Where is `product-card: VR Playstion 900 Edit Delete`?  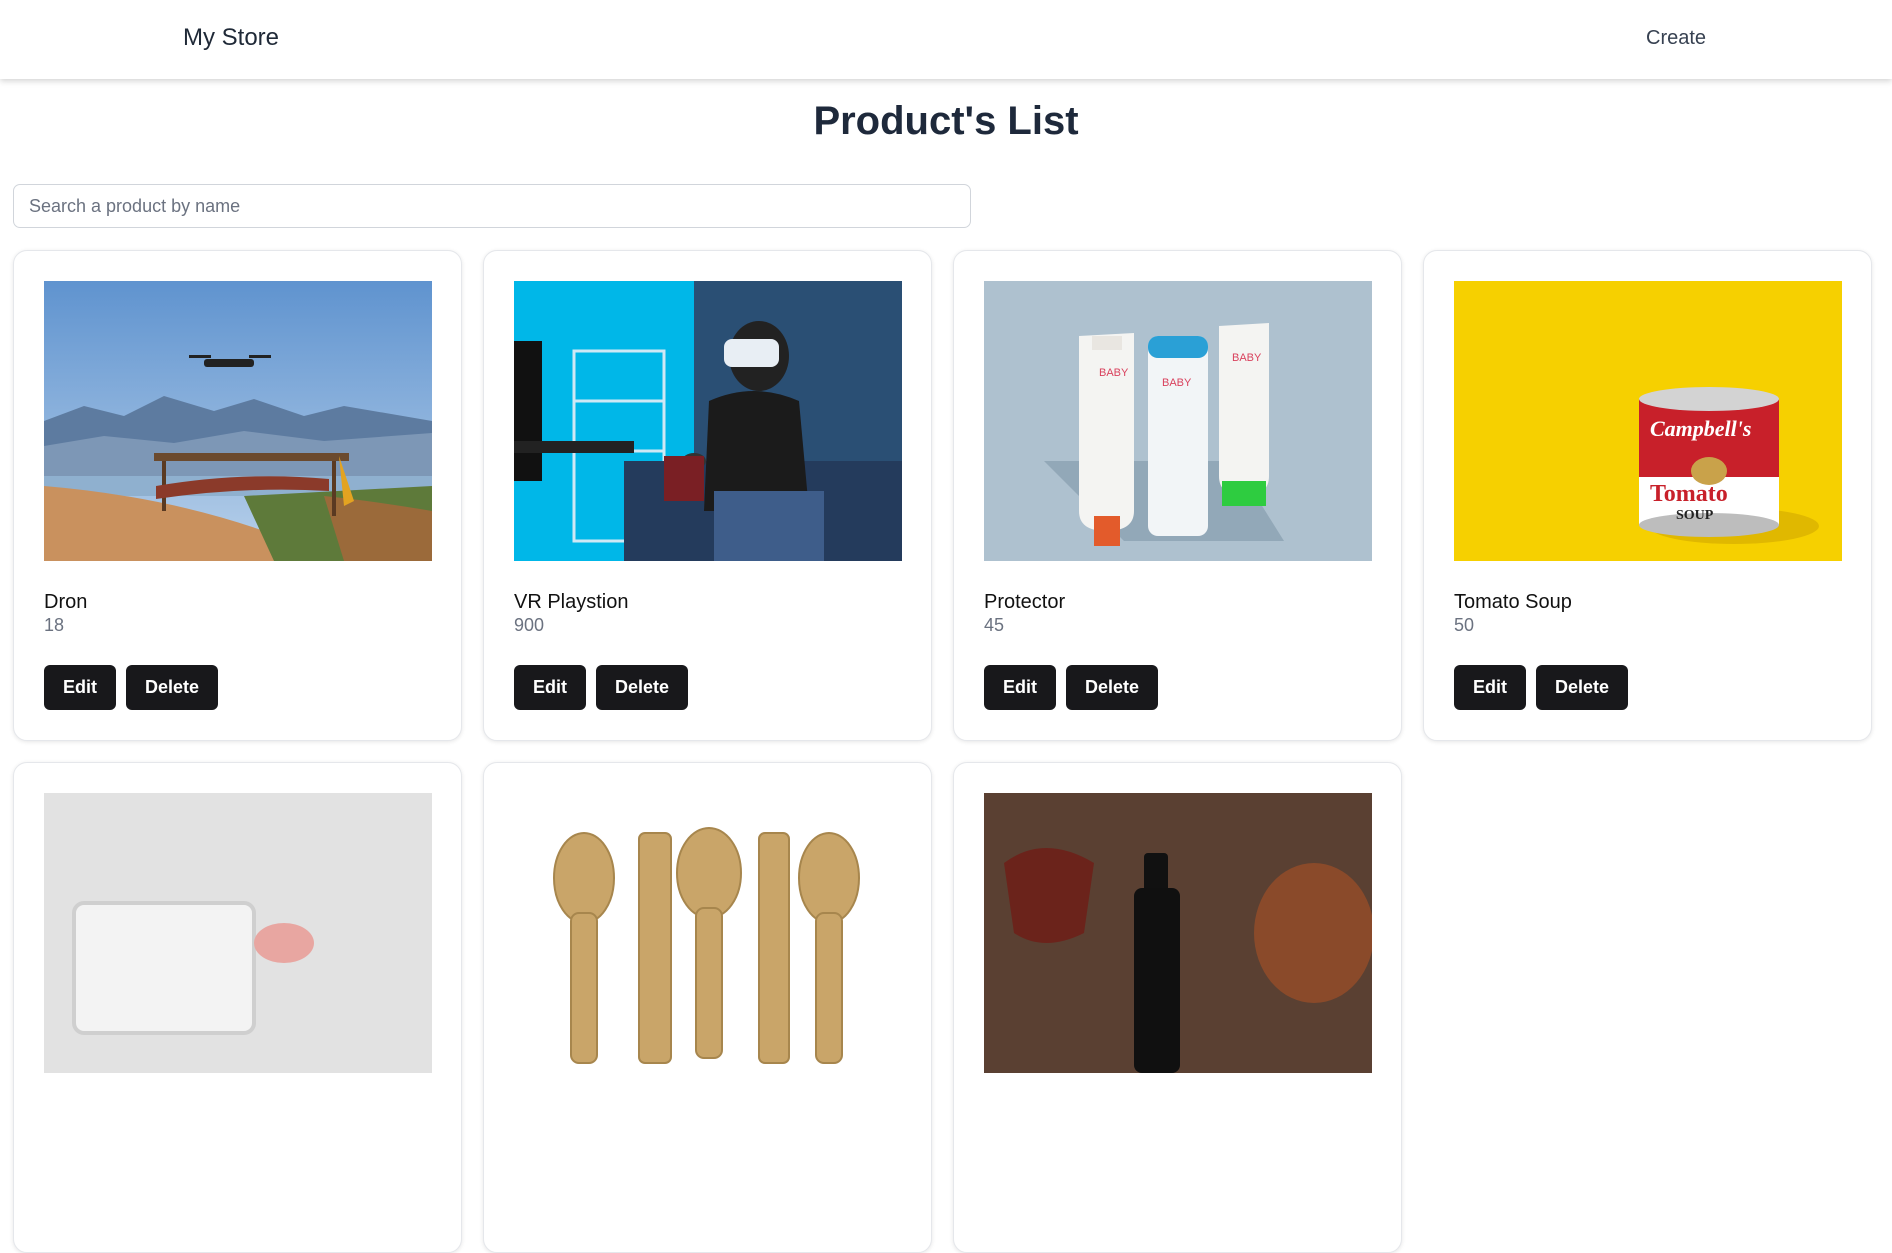
product-card: VR Playstion 900 Edit Delete is located at coordinates (707, 495).